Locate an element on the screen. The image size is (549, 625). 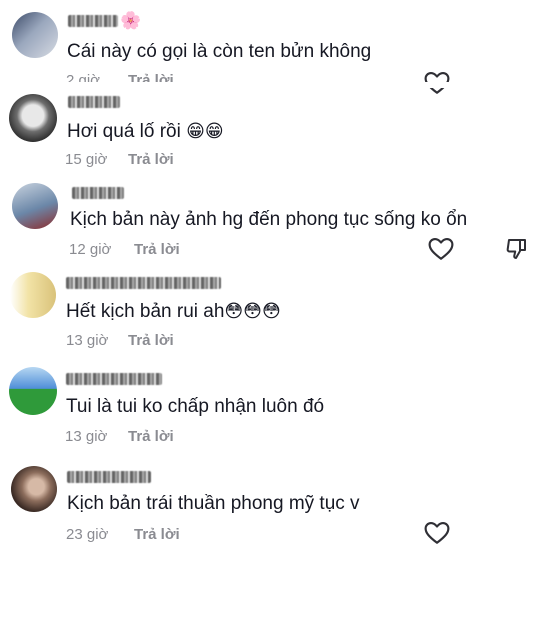
flushed-emoji-icon: 😳😳😳 is located at coordinates (252, 311).